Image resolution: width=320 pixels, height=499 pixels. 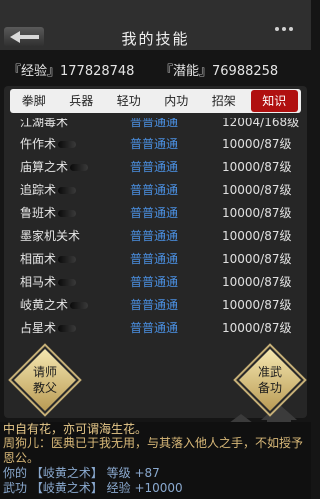 I want to click on category-tabs: 拳脚 兵器 轻功 内功 招架 知识, so click(x=155, y=101).